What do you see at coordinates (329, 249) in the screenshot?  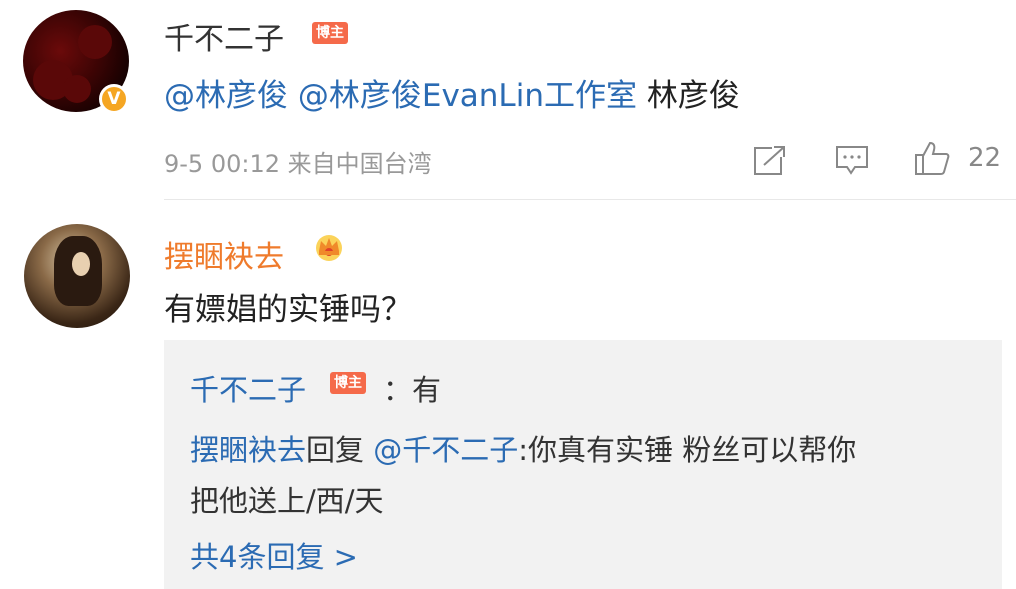 I see `crown-icon` at bounding box center [329, 249].